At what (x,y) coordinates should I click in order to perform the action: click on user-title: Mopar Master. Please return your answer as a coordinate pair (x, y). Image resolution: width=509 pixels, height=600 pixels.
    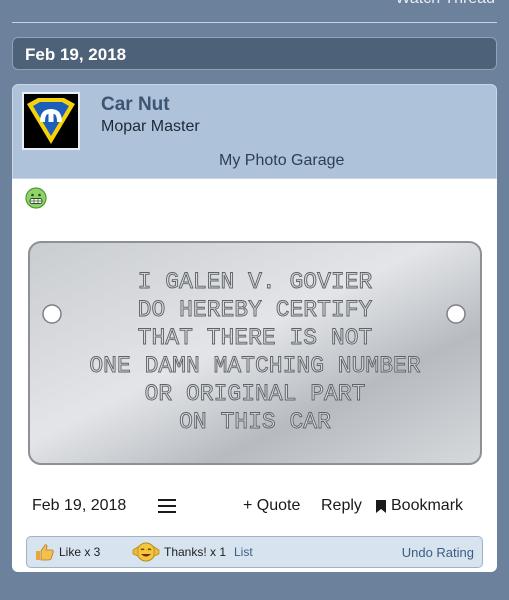
    Looking at the image, I should click on (150, 126).